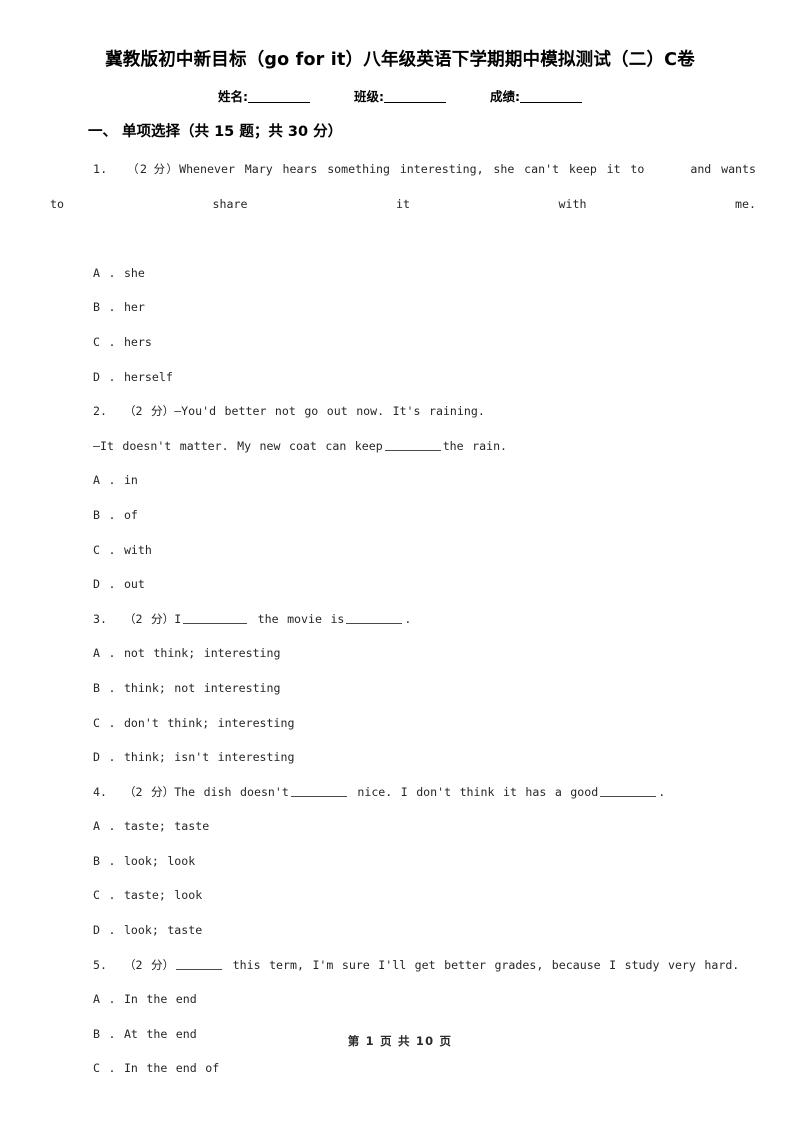  What do you see at coordinates (134, 272) in the screenshot?
I see `option-label-1-a: she` at bounding box center [134, 272].